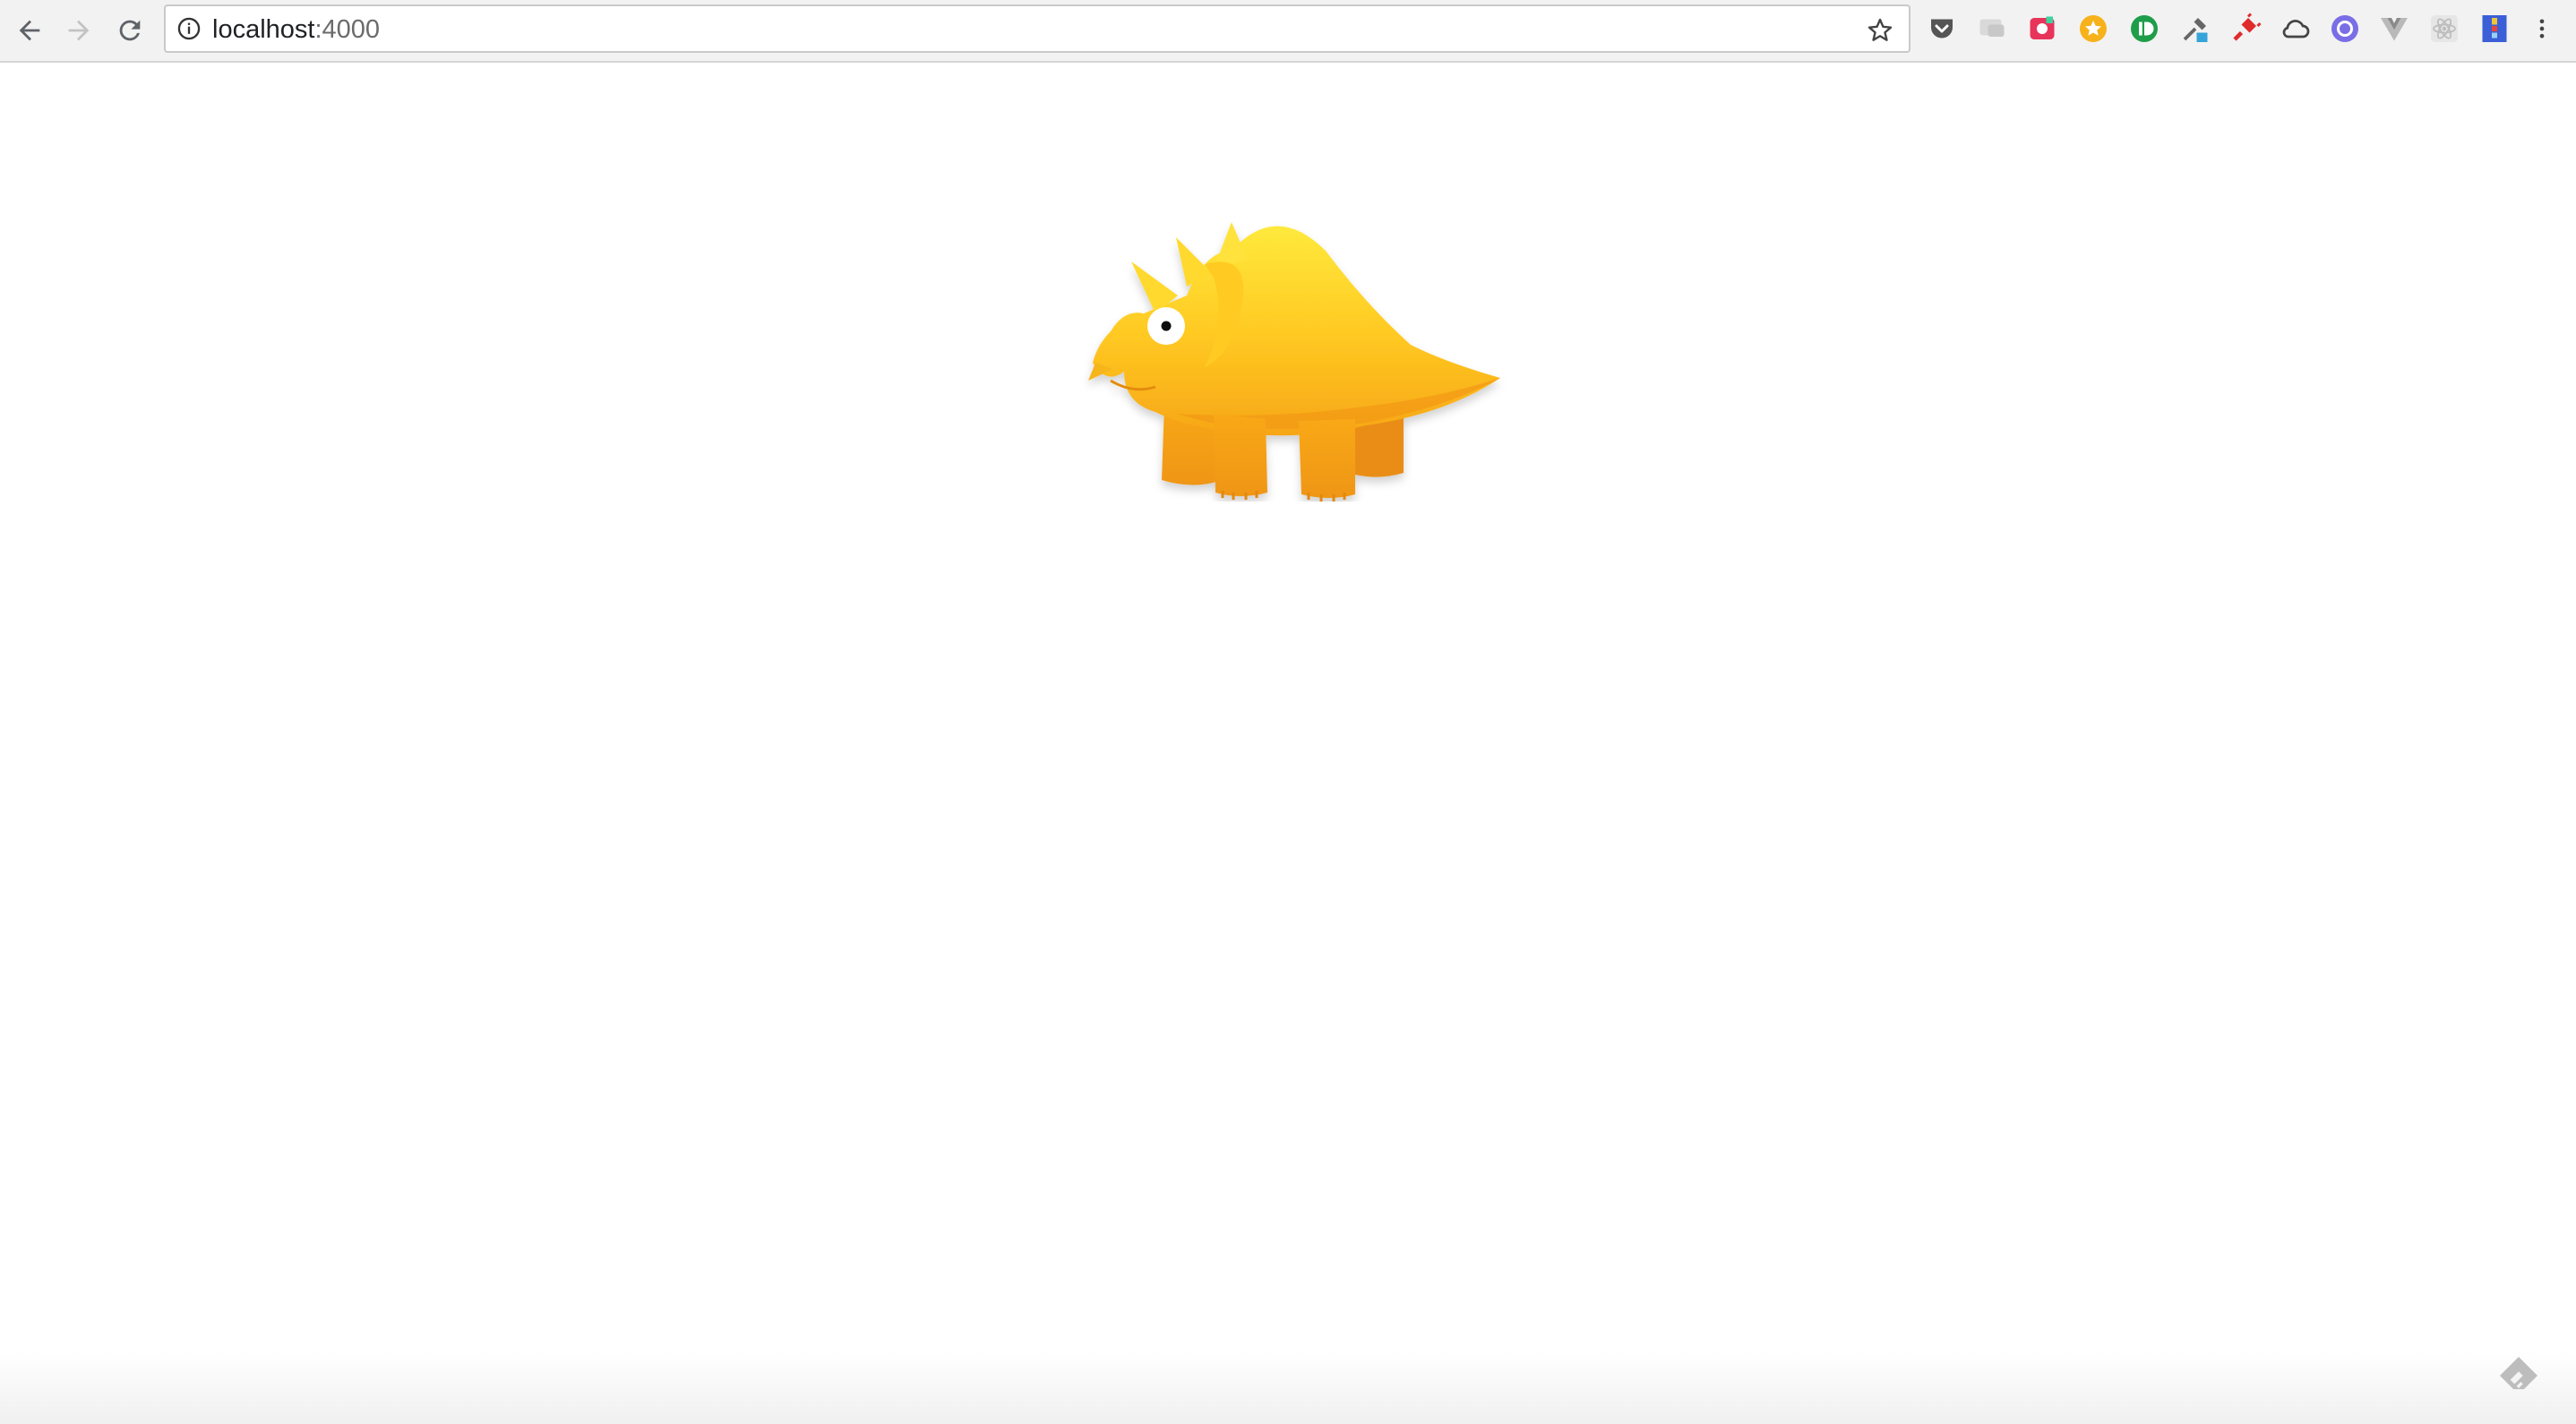  I want to click on green-id-icon, so click(2144, 29).